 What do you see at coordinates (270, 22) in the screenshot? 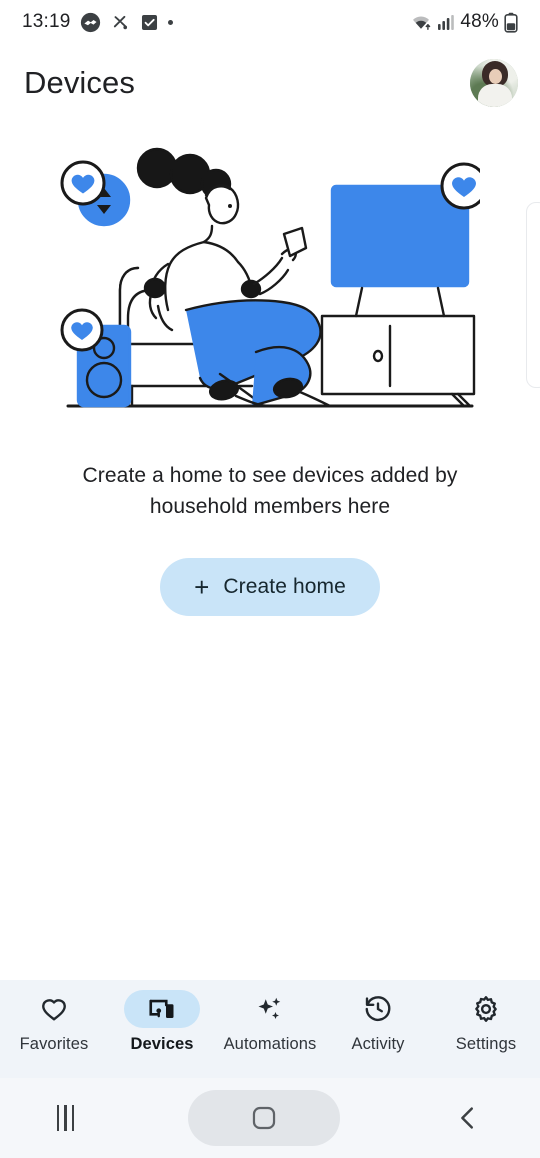
I see `status-bar: 13:19 48%` at bounding box center [270, 22].